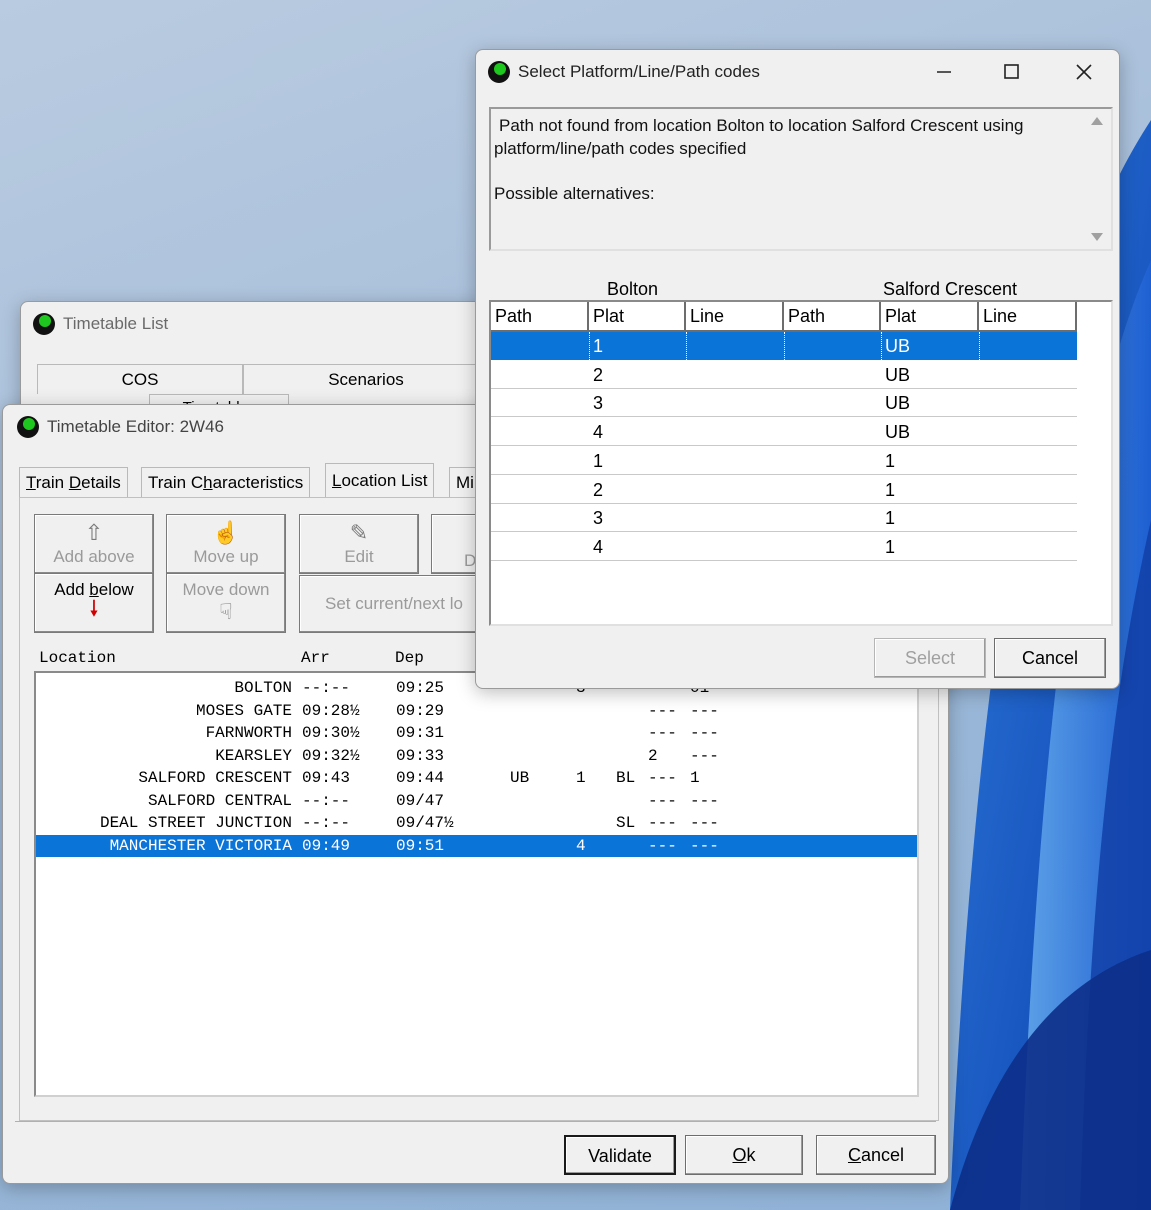  Describe the element at coordinates (420, 755) in the screenshot. I see `location-cell-dep: 09:33` at that location.